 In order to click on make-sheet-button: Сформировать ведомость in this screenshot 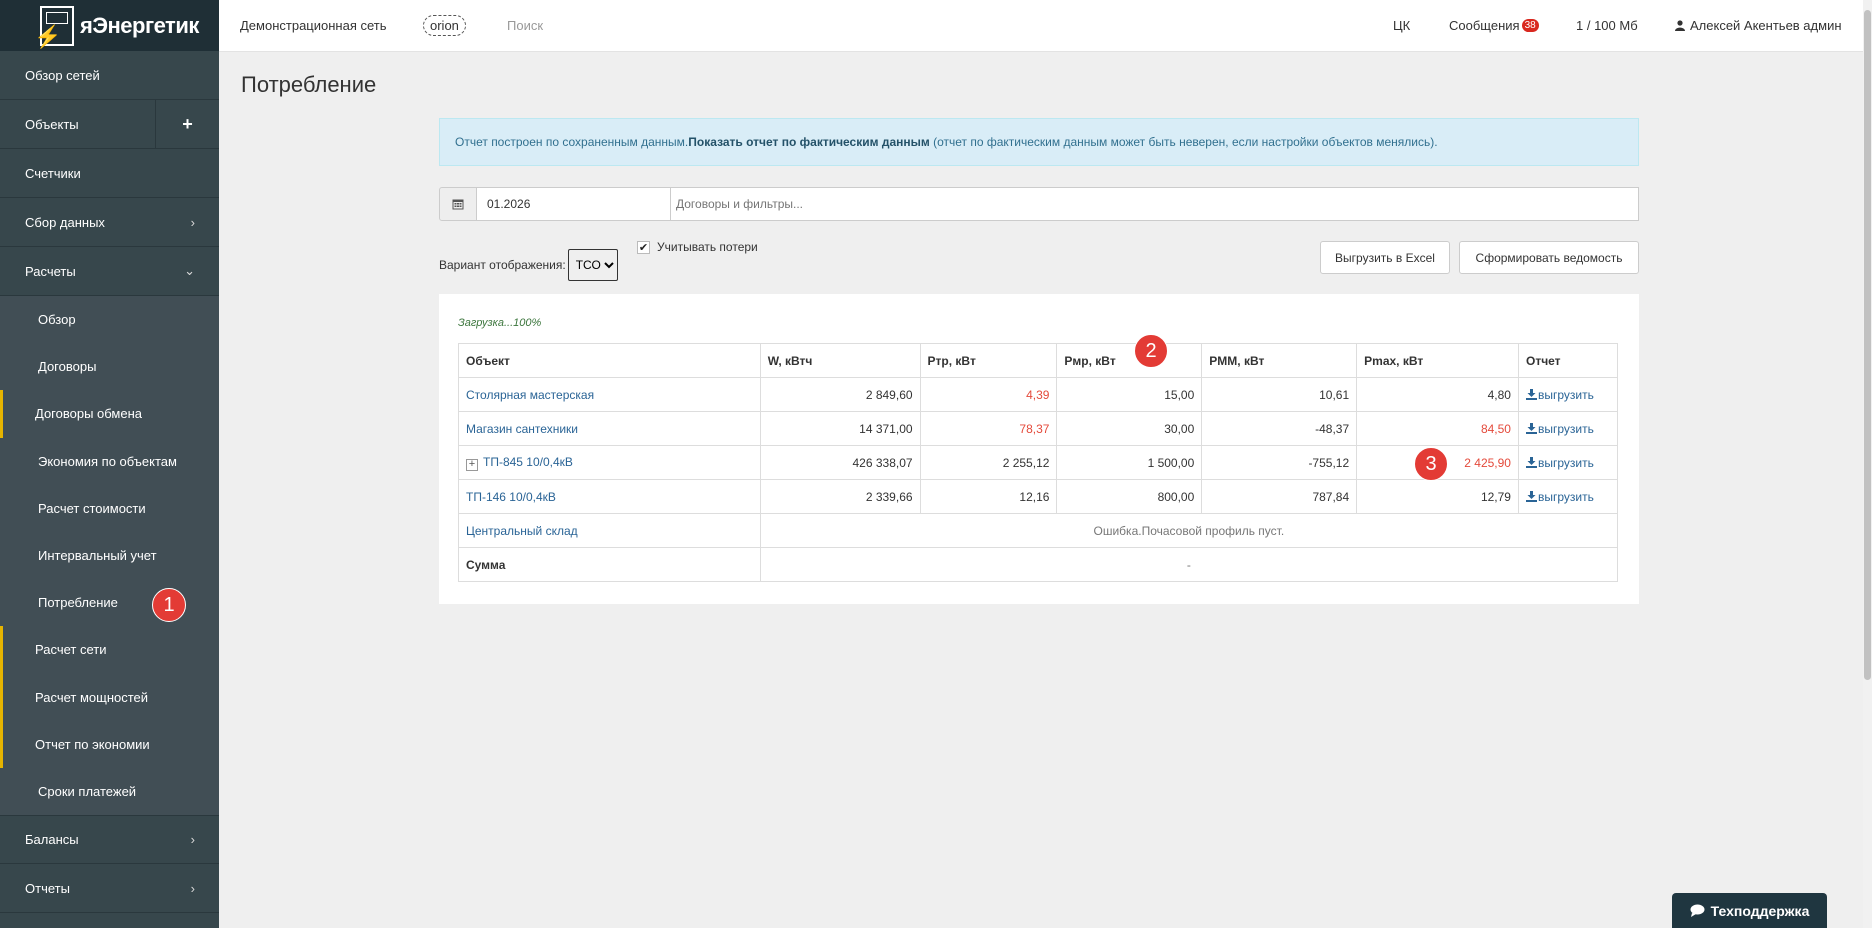, I will do `click(1549, 257)`.